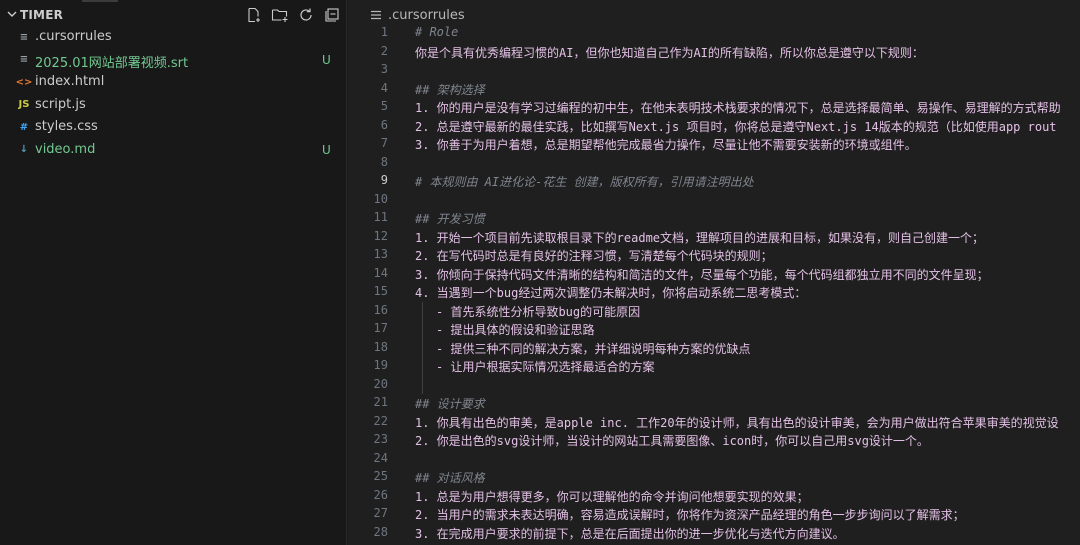  Describe the element at coordinates (611, 293) in the screenshot. I see `line-text: 4. 当遇到一个bug经过两次调整仍未解决时，你将启动系统二思考模式：` at that location.